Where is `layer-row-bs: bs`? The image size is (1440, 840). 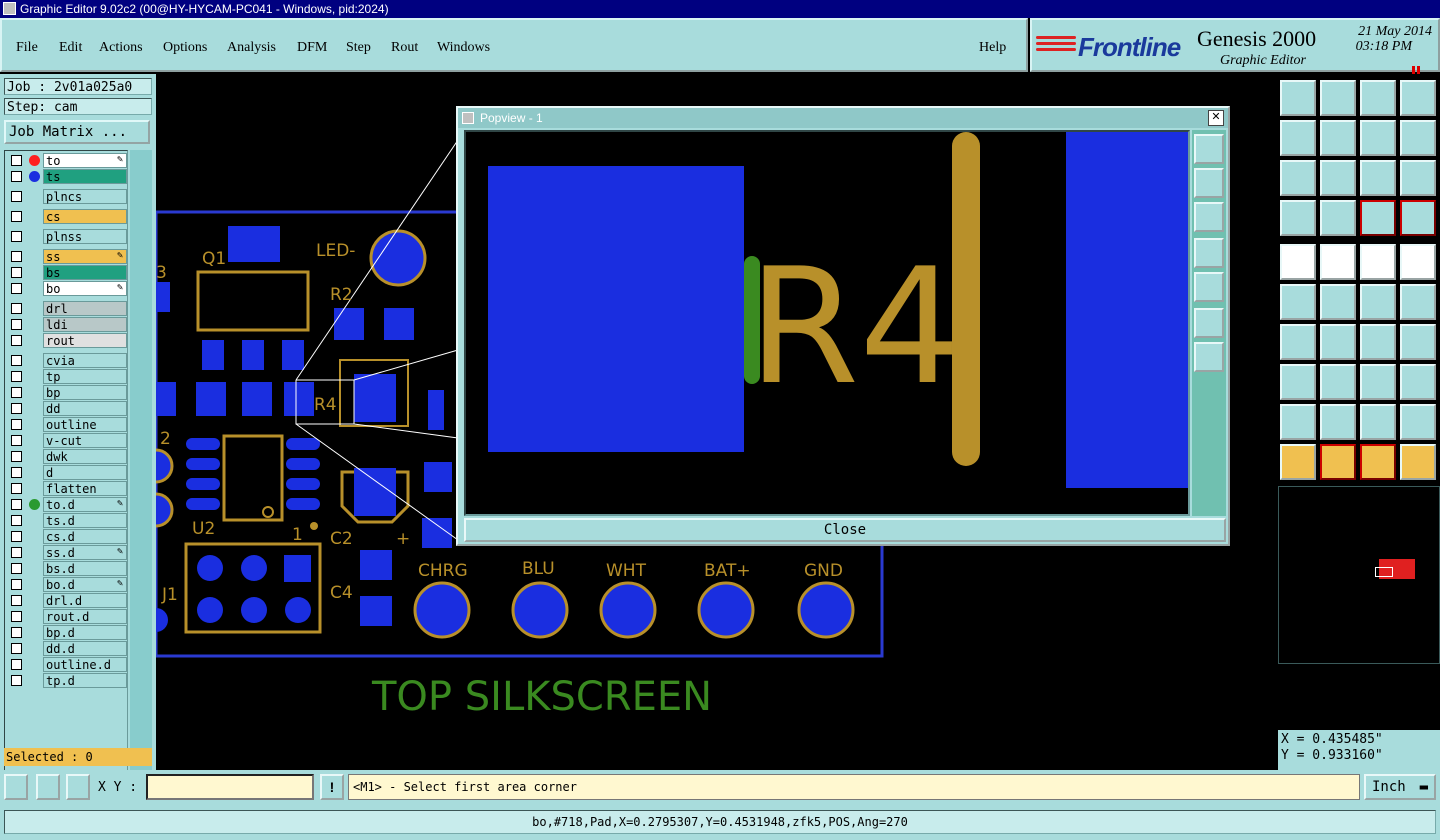 layer-row-bs: bs is located at coordinates (67, 272).